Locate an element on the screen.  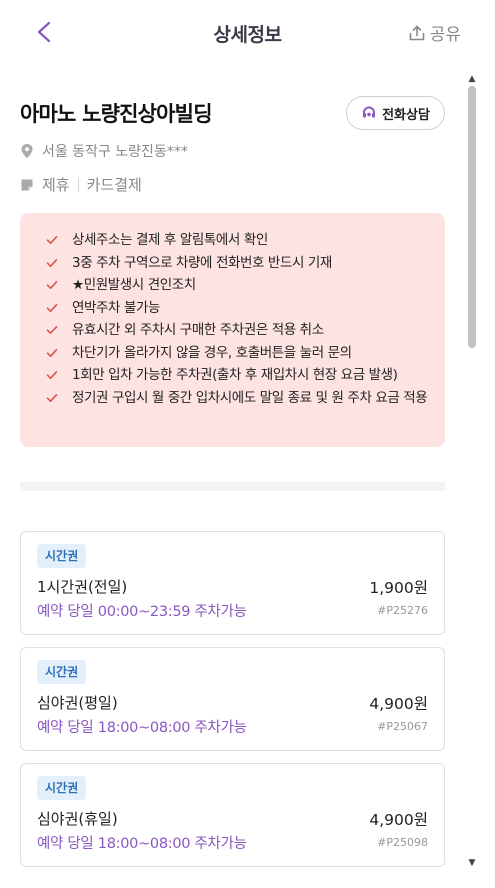
call-consult-label: 전화상담 is located at coordinates (406, 115).